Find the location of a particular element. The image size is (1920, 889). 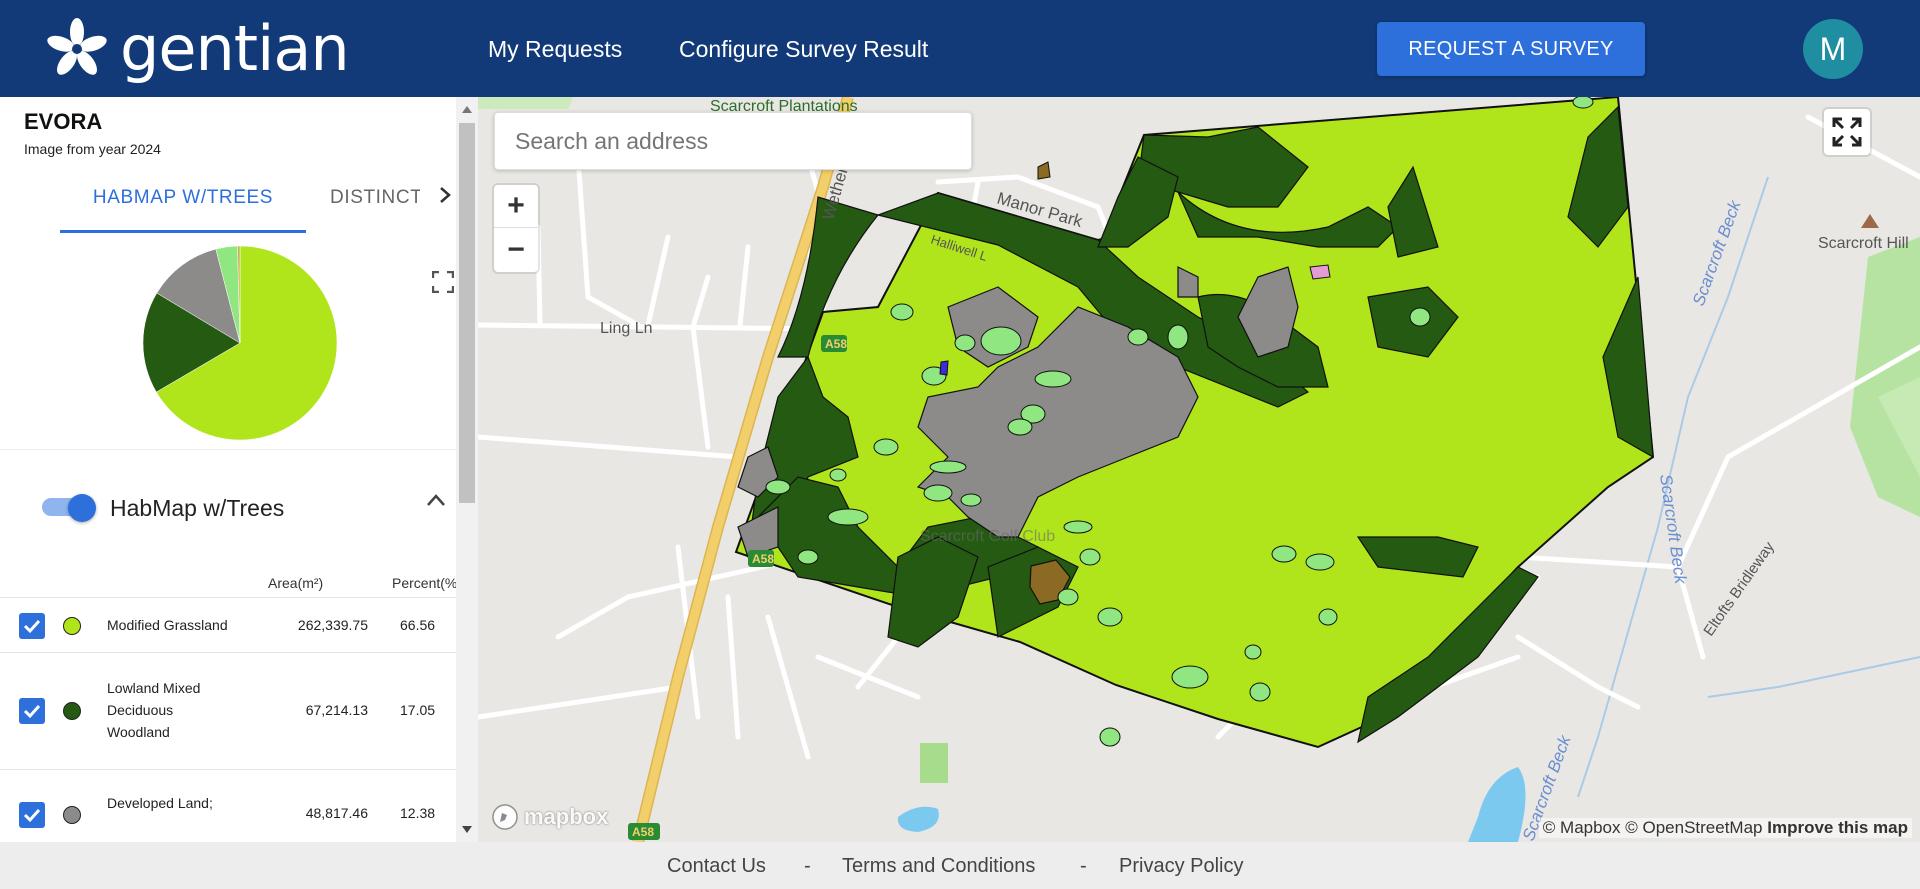

tab-distinctiveness: DISTINCT is located at coordinates (375, 198).